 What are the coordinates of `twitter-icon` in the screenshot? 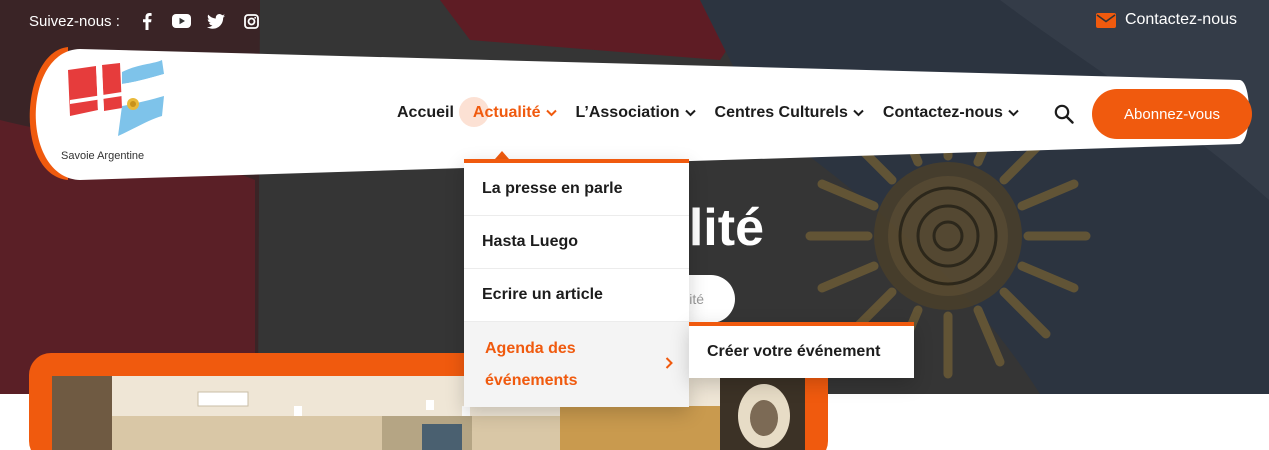 It's located at (216, 21).